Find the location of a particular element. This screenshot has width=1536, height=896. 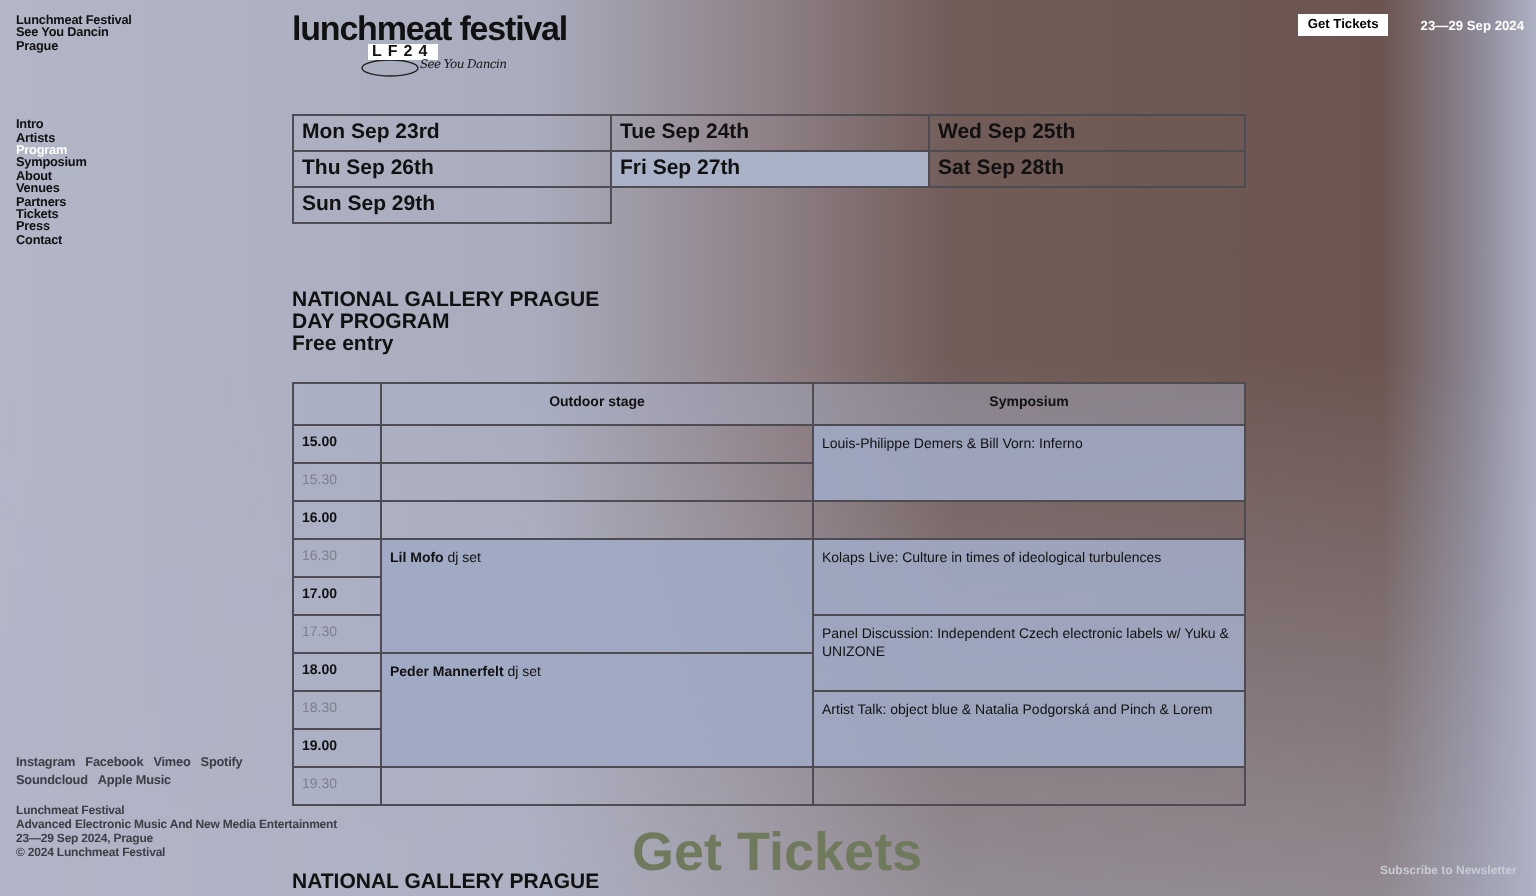

logo-title: lunchmeat festival is located at coordinates (430, 30).